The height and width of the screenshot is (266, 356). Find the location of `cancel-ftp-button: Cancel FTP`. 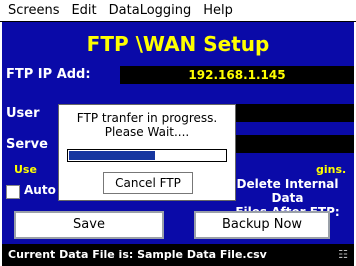

cancel-ftp-button: Cancel FTP is located at coordinates (148, 183).